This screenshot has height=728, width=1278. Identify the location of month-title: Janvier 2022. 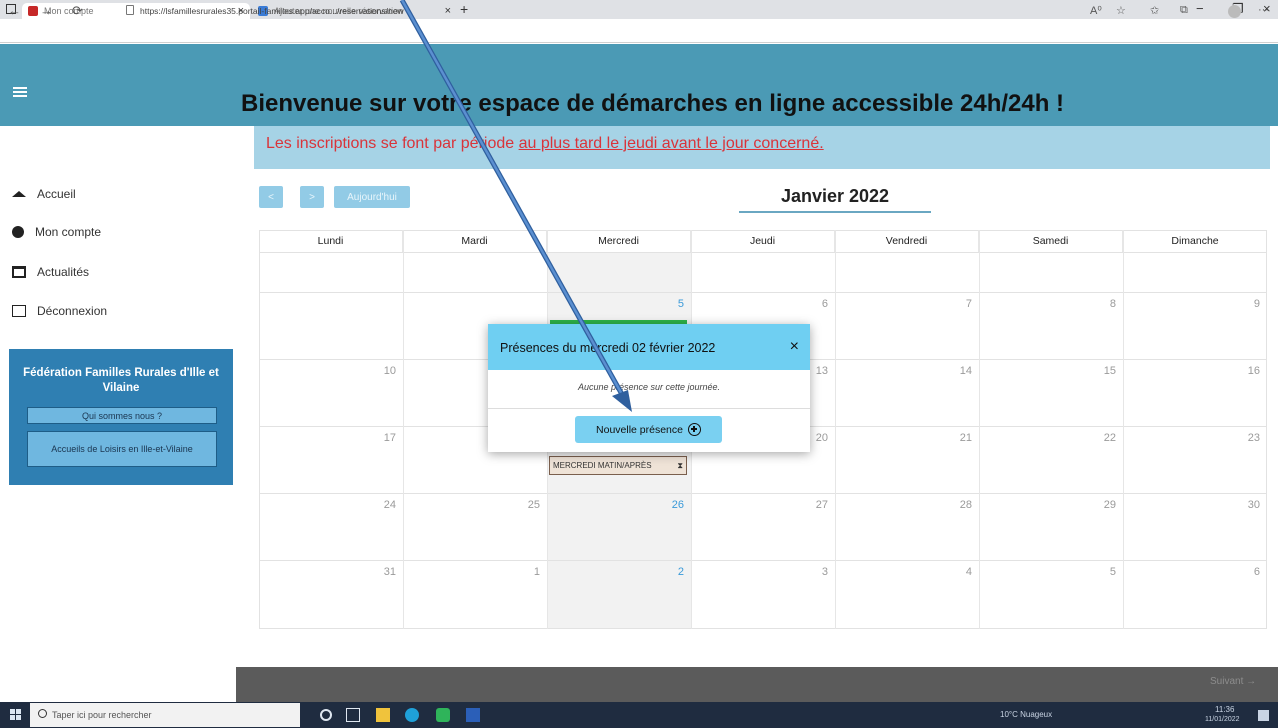
(835, 196).